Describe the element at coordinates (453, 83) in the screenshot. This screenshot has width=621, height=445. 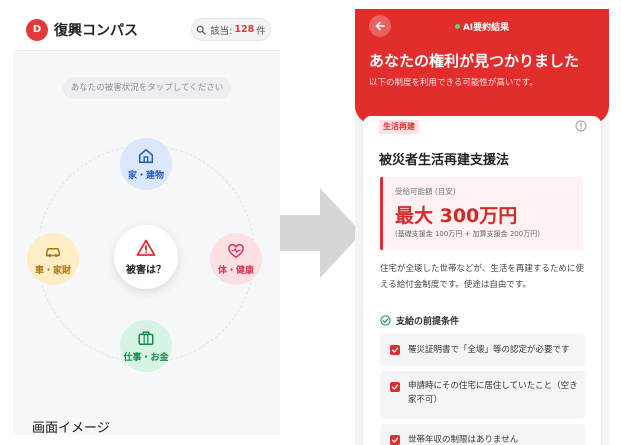
I see `result-subtitle: 以下の制度を利用できる可能性が高いです。` at that location.